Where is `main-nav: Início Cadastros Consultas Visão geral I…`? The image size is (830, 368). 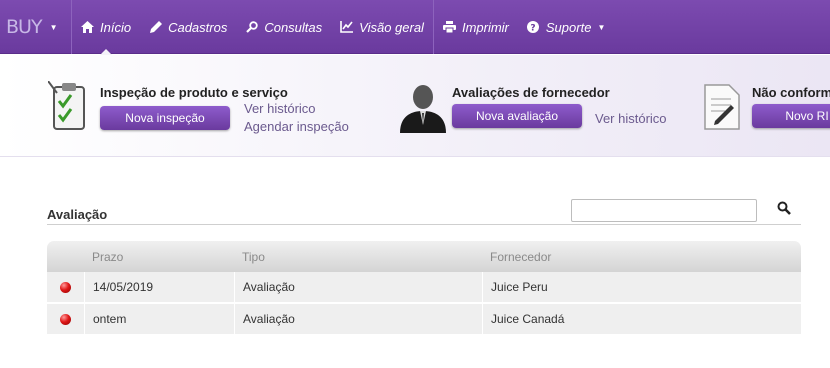
main-nav: Início Cadastros Consultas Visão geral I… is located at coordinates (343, 27).